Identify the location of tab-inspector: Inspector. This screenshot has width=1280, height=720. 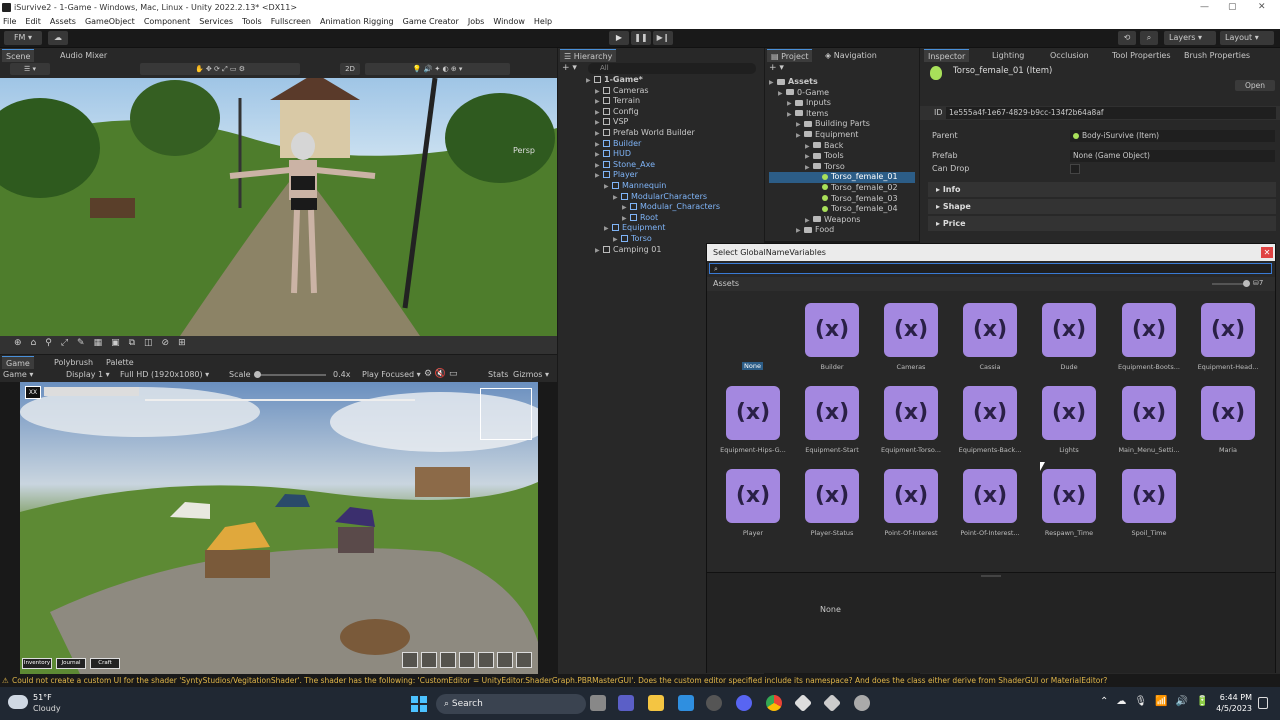
(947, 55).